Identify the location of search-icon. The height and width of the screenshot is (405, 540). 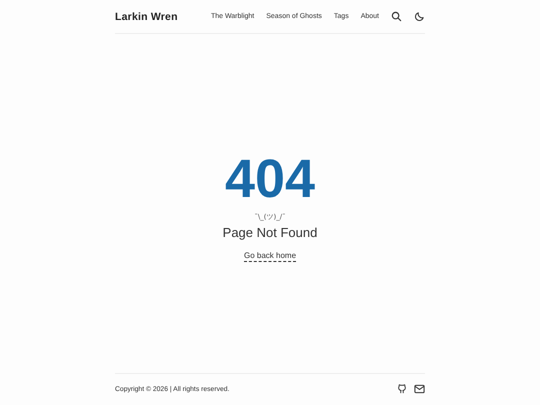
(396, 16).